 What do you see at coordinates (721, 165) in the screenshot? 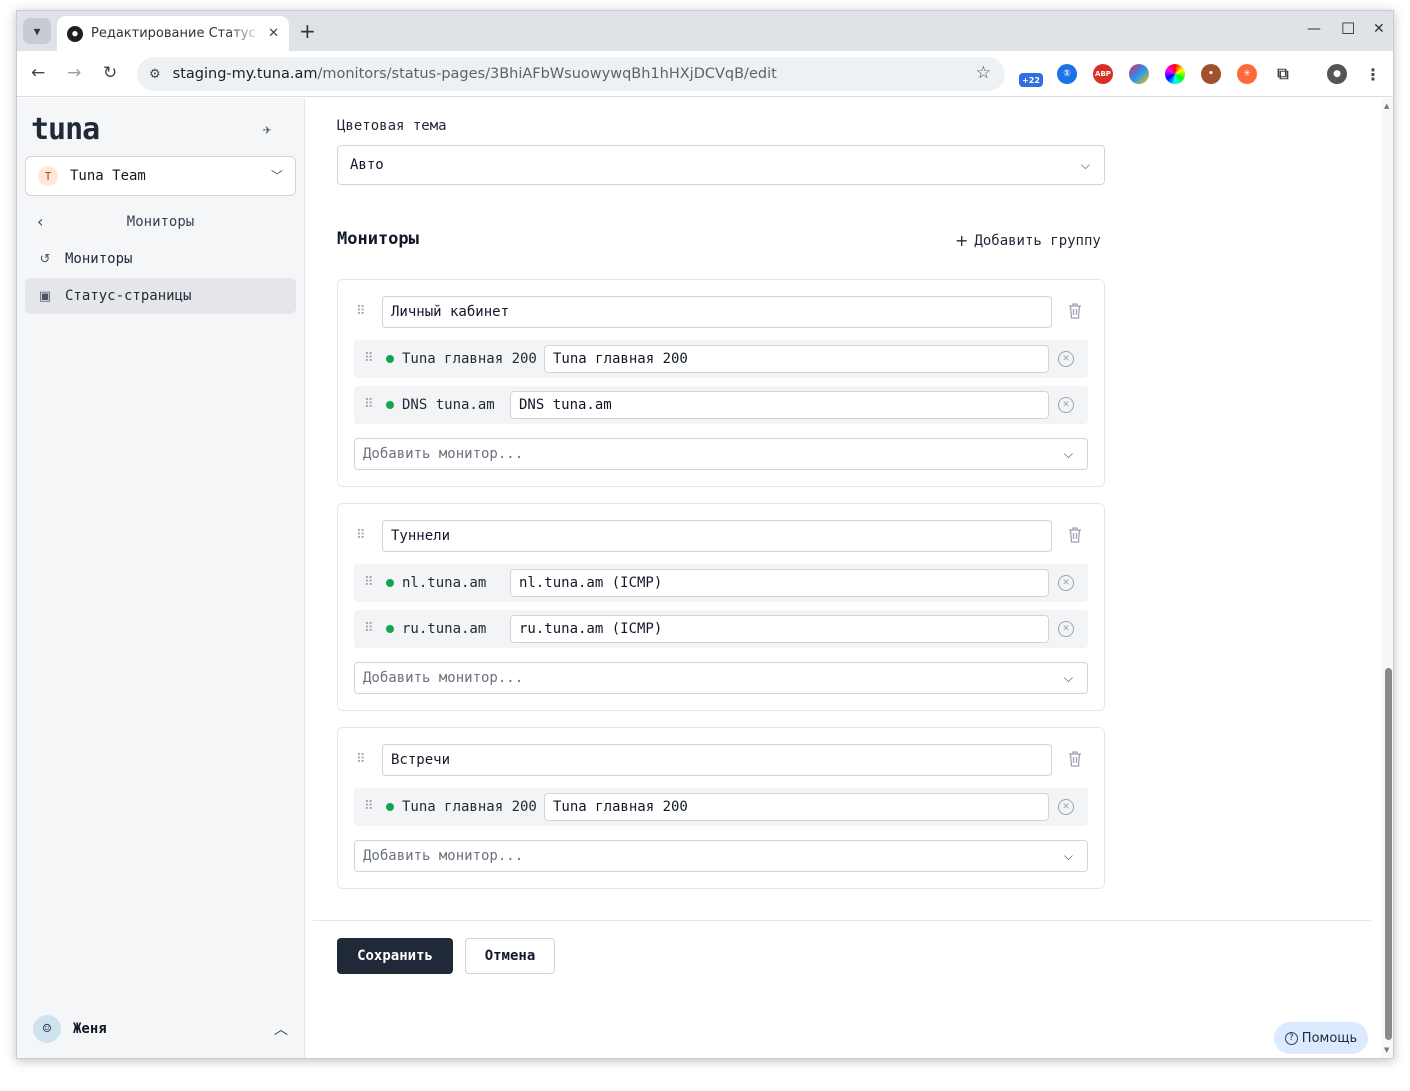
I see `theme-select: Авто ⌵` at bounding box center [721, 165].